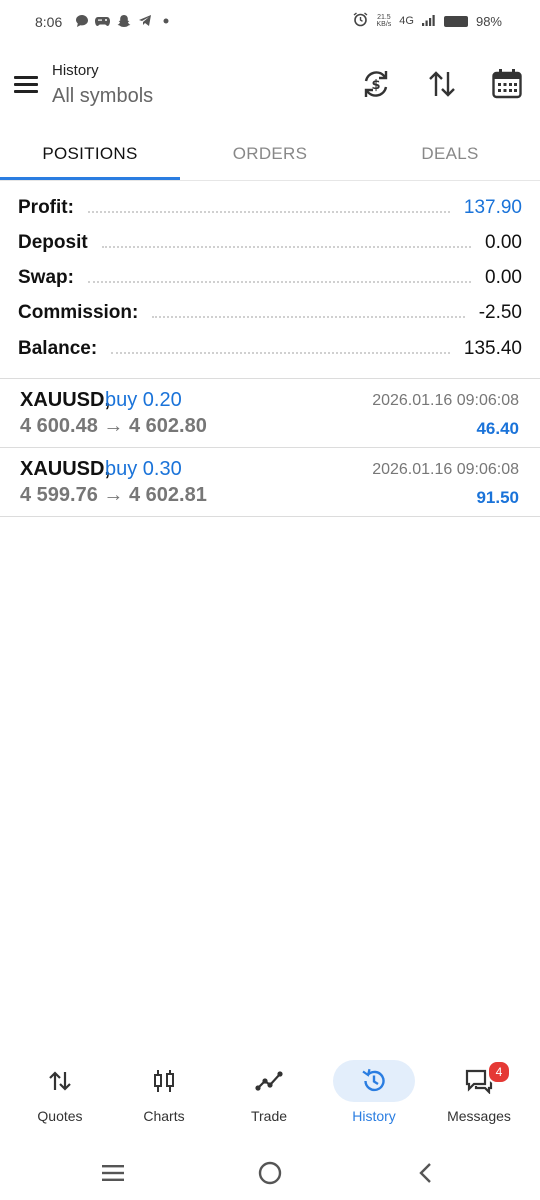 Image resolution: width=540 pixels, height=1200 pixels. What do you see at coordinates (270, 278) in the screenshot?
I see `summary-row-swap: Swap: 0.00` at bounding box center [270, 278].